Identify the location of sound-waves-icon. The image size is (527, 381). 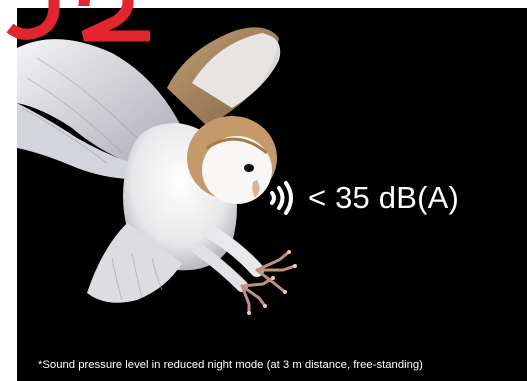
(281, 198).